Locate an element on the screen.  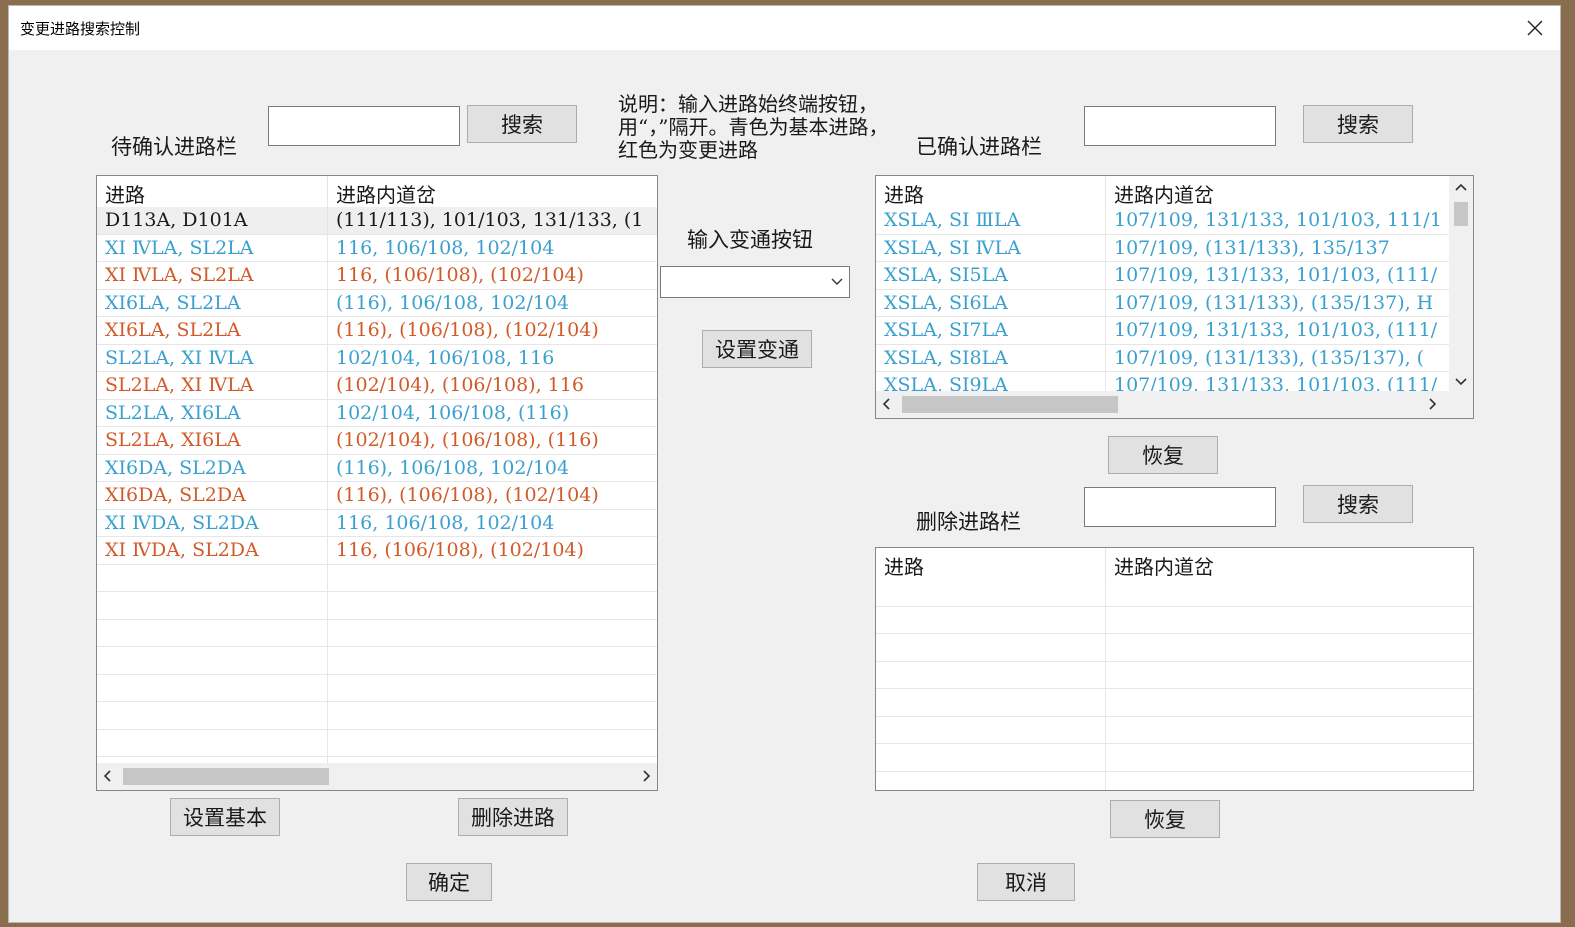
table-row: XⅠ ⅣLA, SL2LA 116, 106/108, 102/104 is located at coordinates (377, 248).